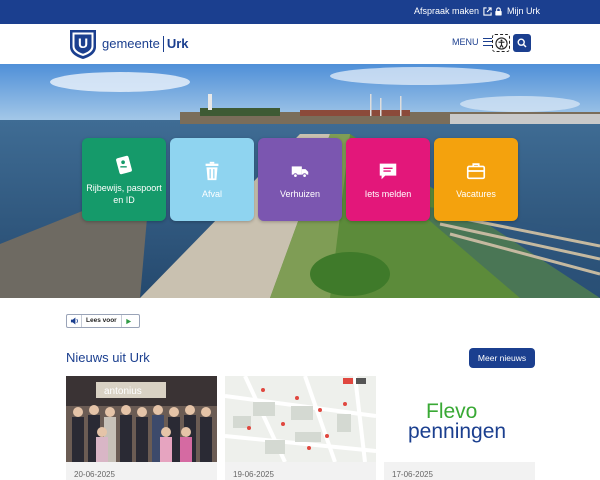 The width and height of the screenshot is (600, 480). Describe the element at coordinates (487, 11) in the screenshot. I see `external-link-icon` at that location.